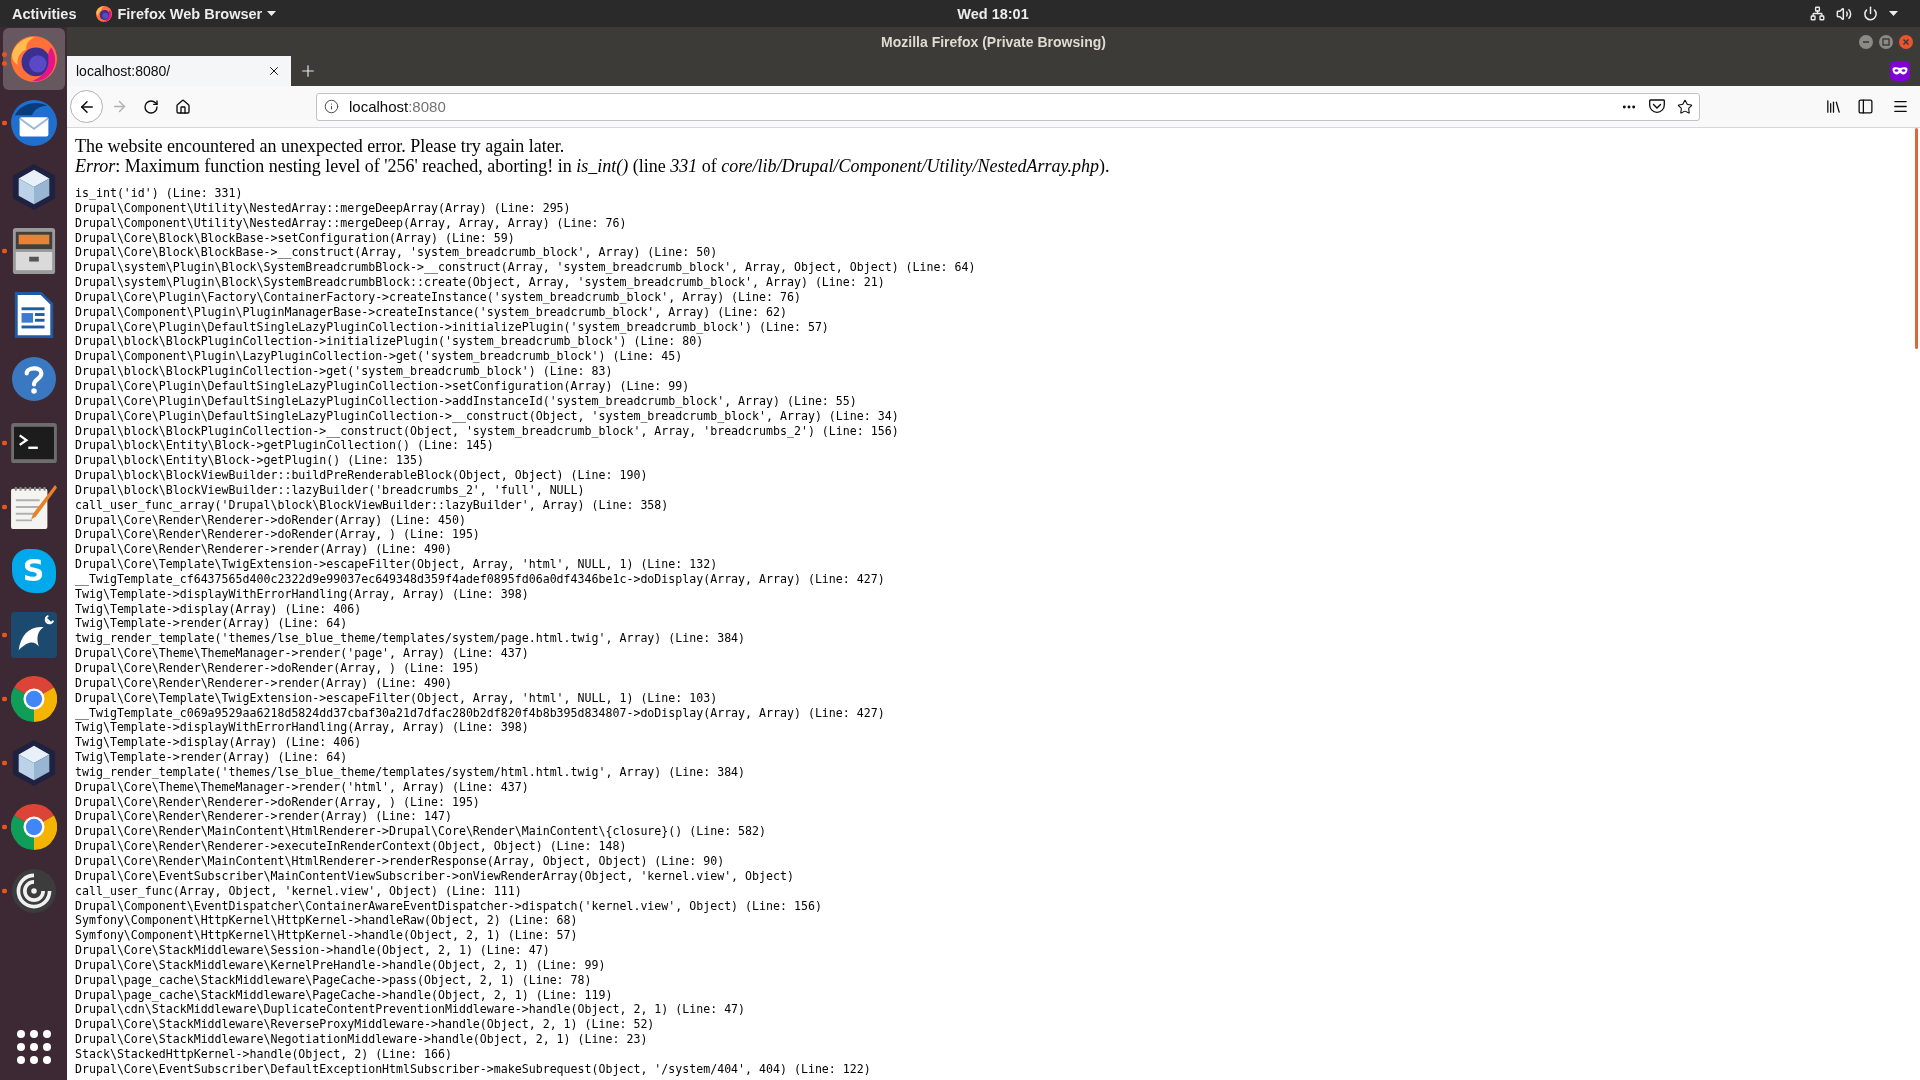  I want to click on notepad-pencil-icon, so click(33, 507).